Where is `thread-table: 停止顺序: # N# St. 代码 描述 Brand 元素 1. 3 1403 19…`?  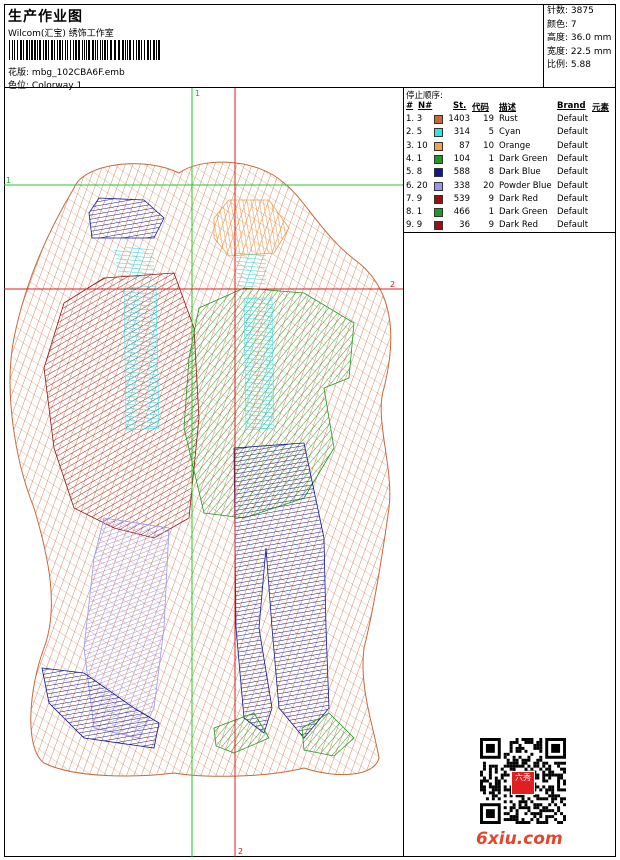 thread-table: 停止顺序: # N# St. 代码 描述 Brand 元素 1. 3 1403 19… is located at coordinates (510, 160).